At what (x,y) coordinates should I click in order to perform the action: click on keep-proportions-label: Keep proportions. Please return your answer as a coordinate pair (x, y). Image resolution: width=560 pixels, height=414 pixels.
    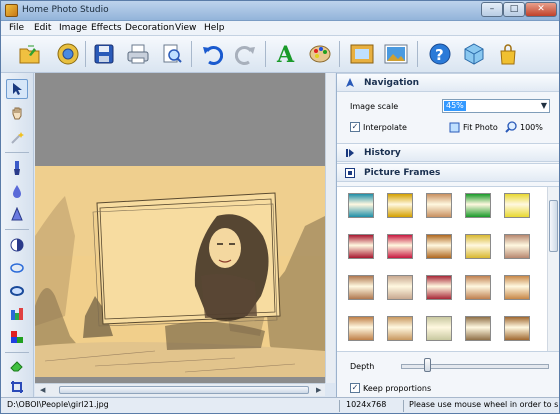
    Looking at the image, I should click on (397, 388).